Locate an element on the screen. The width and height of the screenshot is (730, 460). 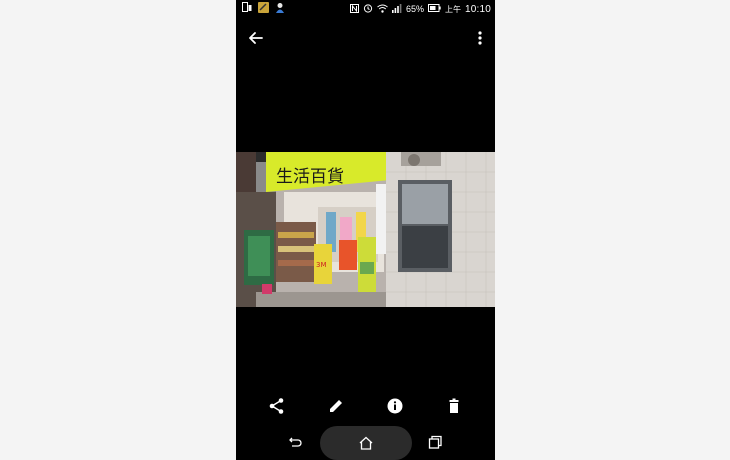
notification-app-icon is located at coordinates (263, 8).